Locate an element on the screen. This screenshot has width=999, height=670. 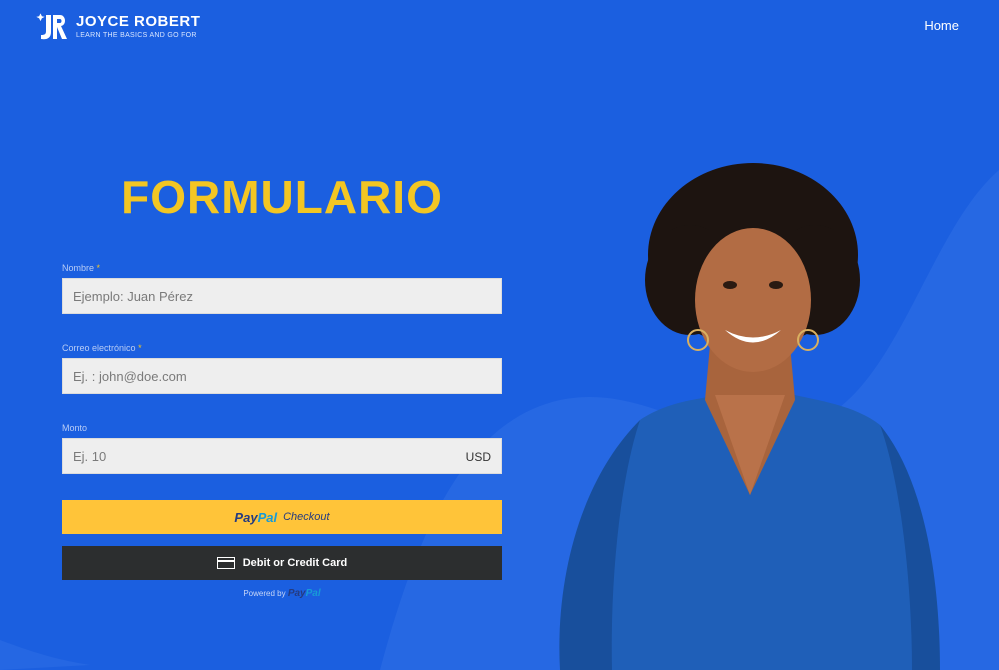
page-title: FORMULARIO is located at coordinates (282, 197).